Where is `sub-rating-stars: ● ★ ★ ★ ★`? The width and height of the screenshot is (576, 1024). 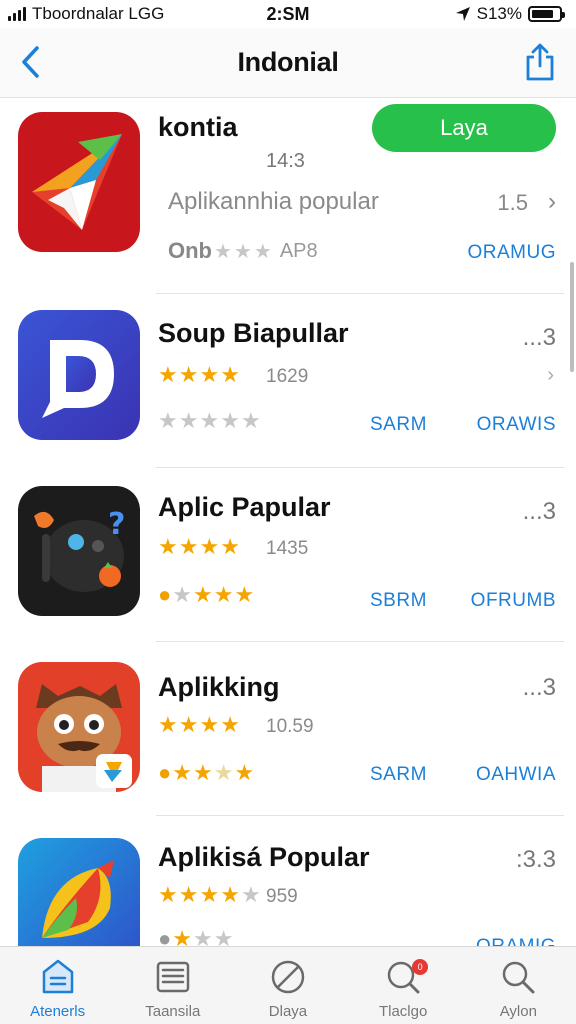
sub-rating-stars: ● ★ ★ ★ ★ is located at coordinates (206, 773).